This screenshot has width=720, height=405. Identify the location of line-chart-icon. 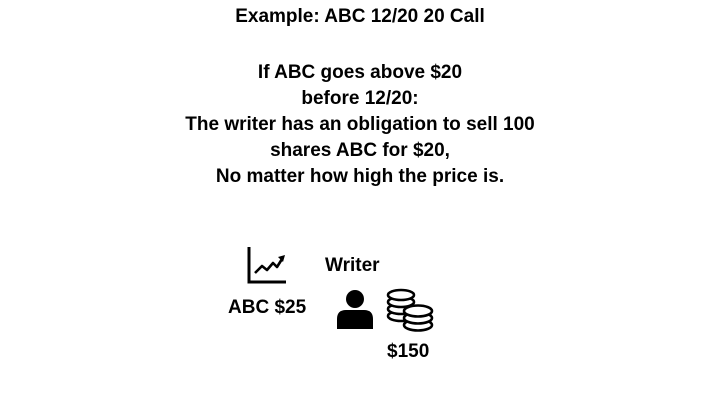
(266, 265).